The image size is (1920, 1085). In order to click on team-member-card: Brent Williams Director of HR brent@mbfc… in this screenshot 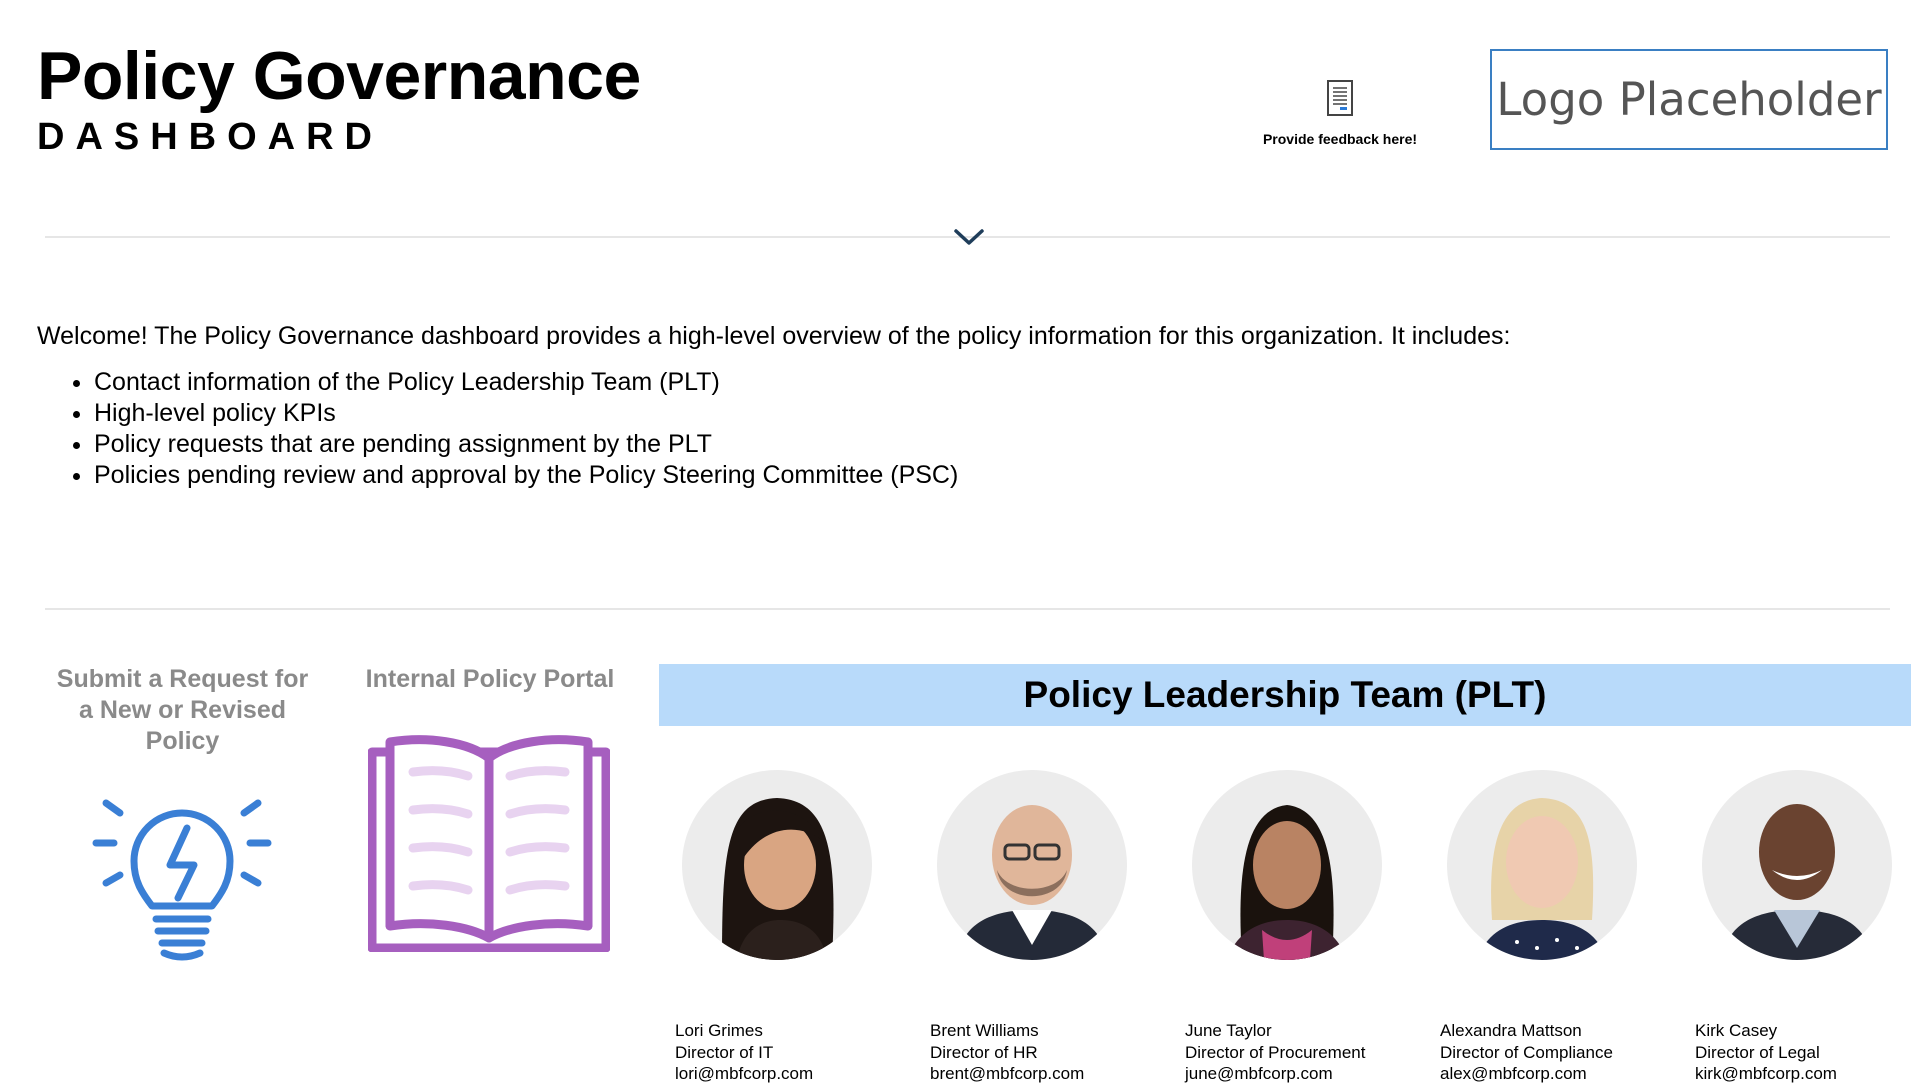, I will do `click(1032, 926)`.